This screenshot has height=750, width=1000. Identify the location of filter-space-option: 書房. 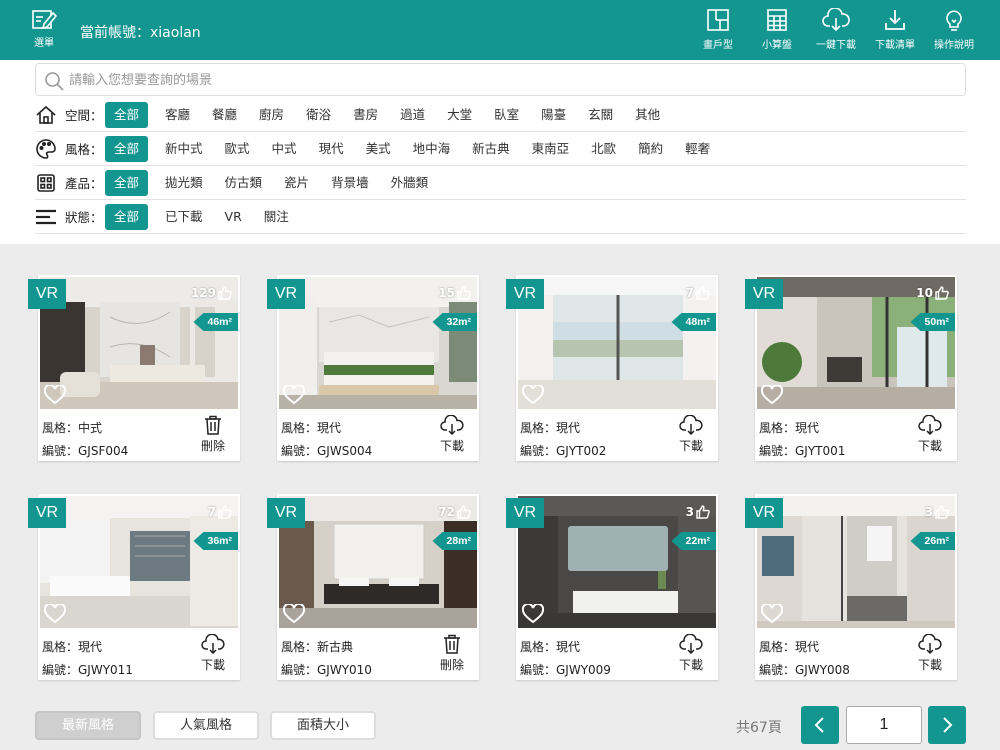
(365, 115).